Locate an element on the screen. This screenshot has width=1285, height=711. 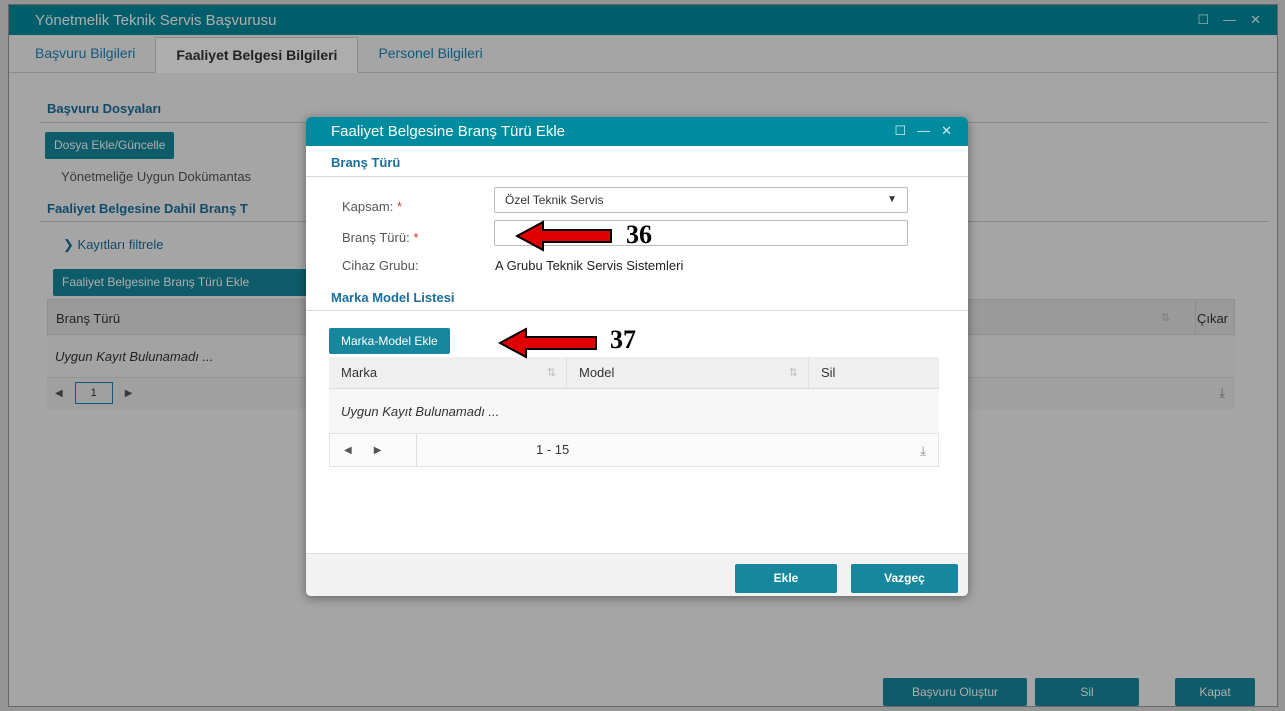
dialog-titlebar: Faaliyet Belgesine Branş Türü Ekle ☐ — ✕ is located at coordinates (637, 131).